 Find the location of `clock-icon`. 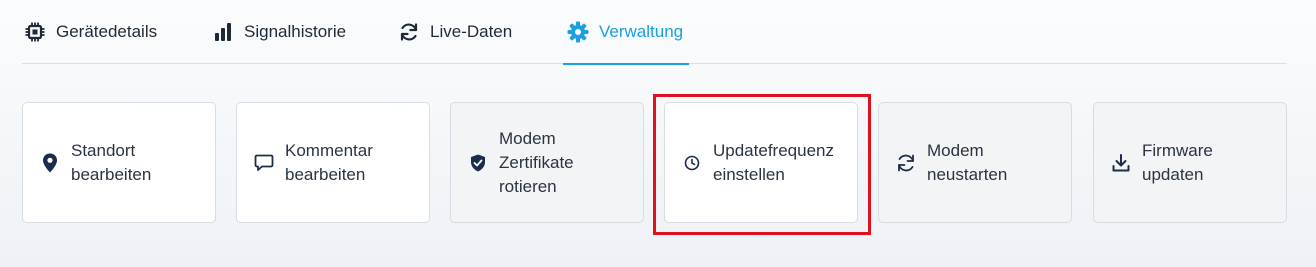

clock-icon is located at coordinates (692, 163).